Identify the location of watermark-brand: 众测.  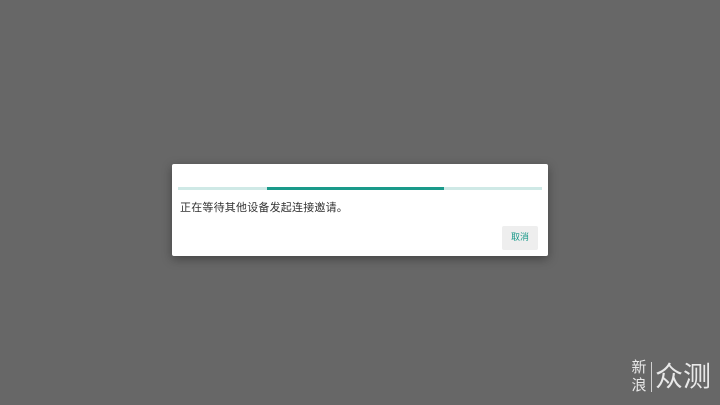
(683, 376).